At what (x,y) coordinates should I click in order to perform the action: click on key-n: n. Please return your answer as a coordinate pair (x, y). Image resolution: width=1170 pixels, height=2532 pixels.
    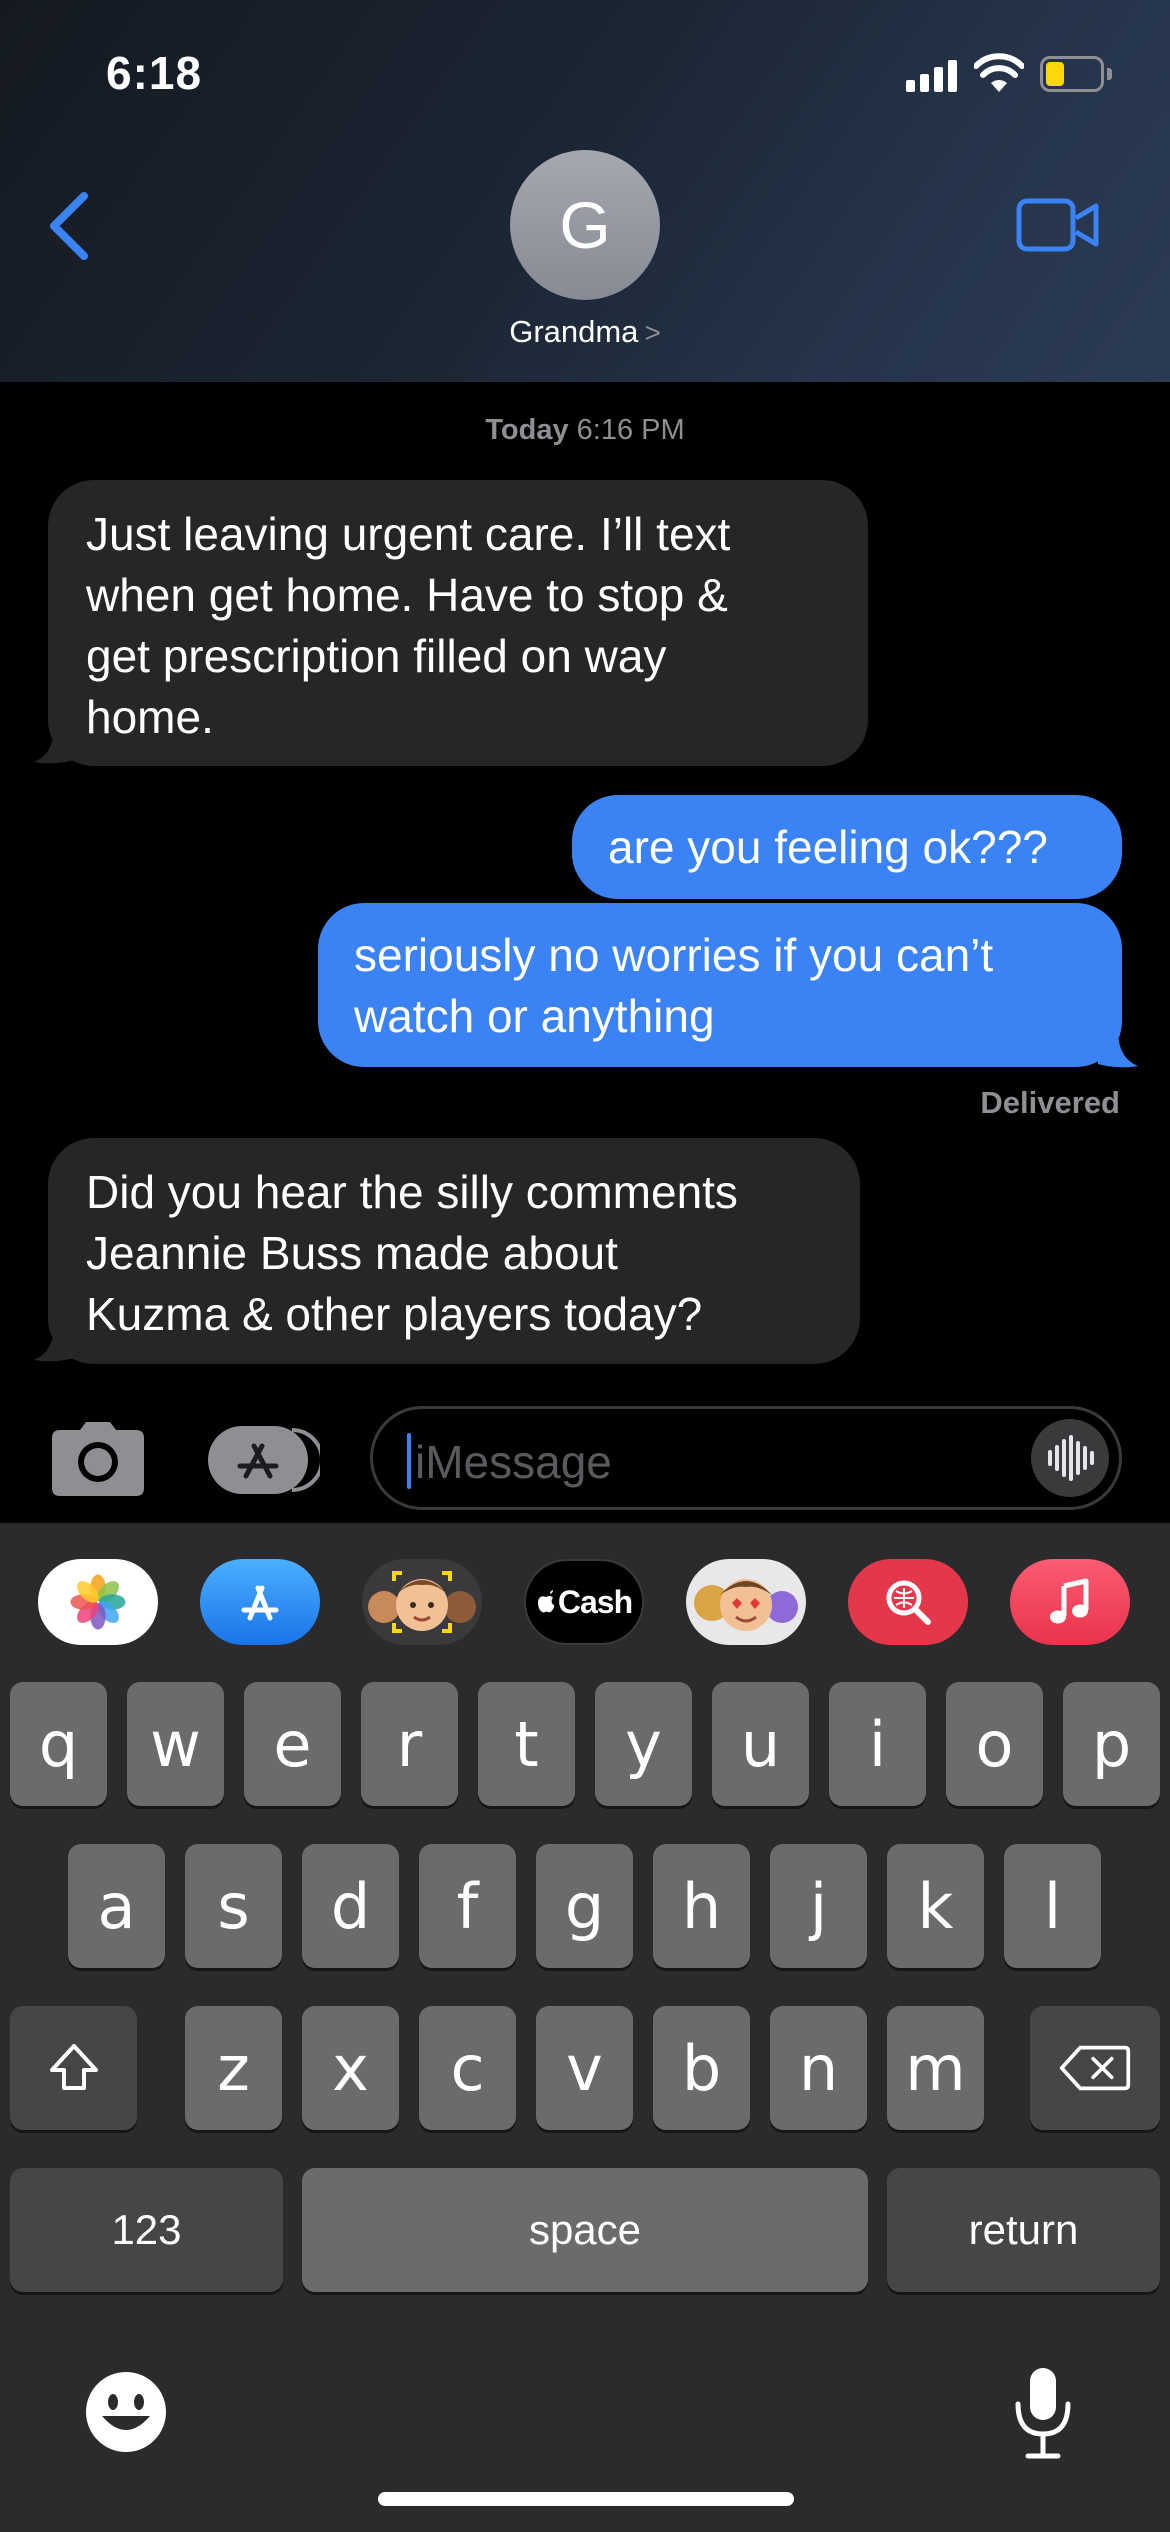
    Looking at the image, I should click on (818, 2068).